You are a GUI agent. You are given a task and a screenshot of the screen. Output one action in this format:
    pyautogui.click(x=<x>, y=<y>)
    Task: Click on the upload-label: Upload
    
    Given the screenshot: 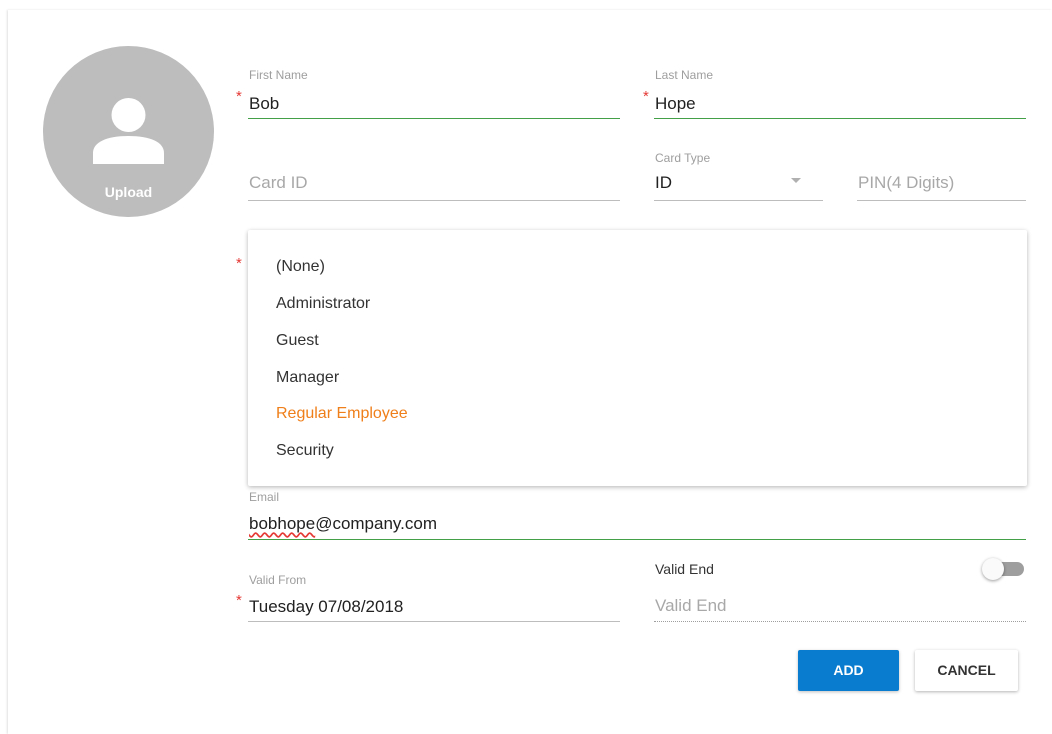 What is the action you would take?
    pyautogui.click(x=128, y=192)
    